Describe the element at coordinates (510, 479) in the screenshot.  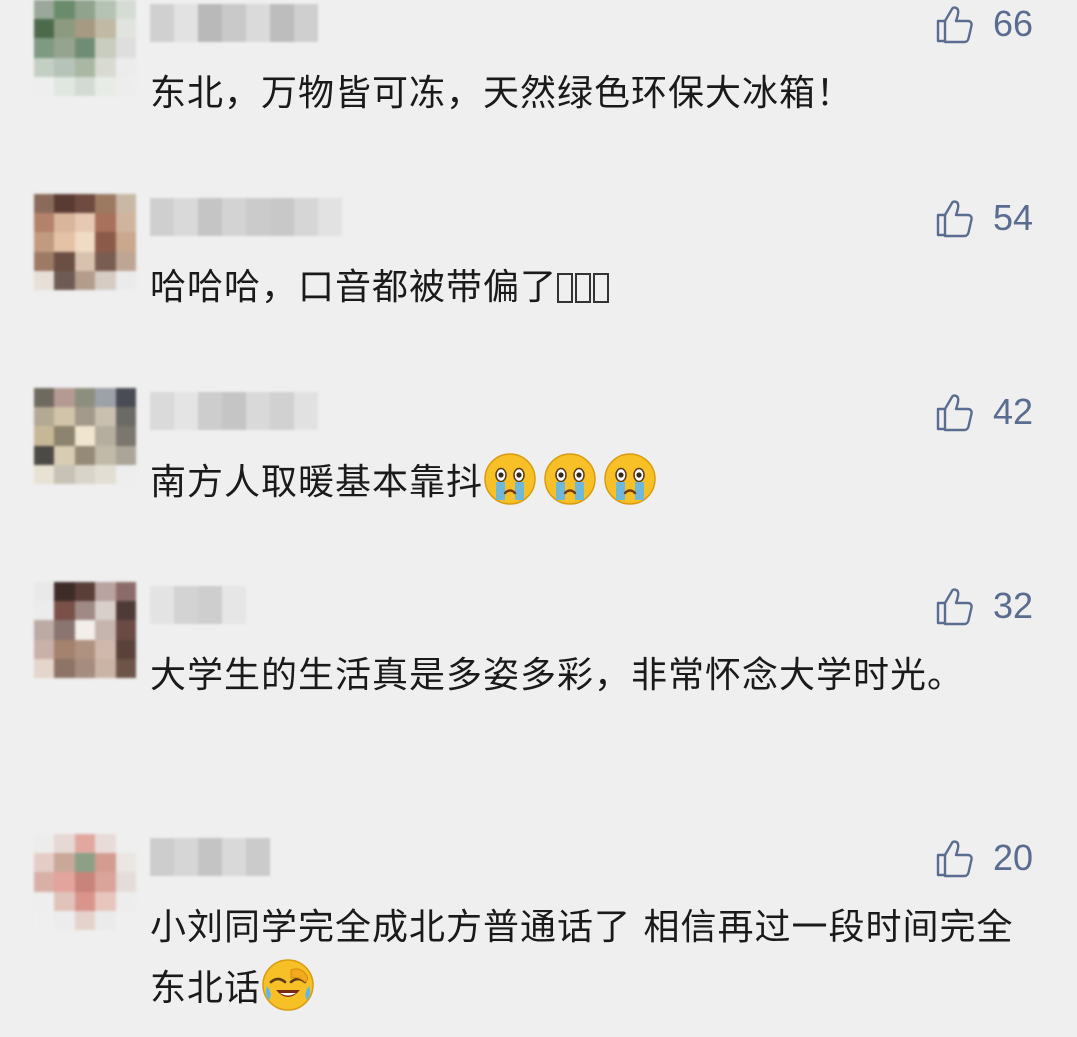
I see `crying-face-emoji-icon` at that location.